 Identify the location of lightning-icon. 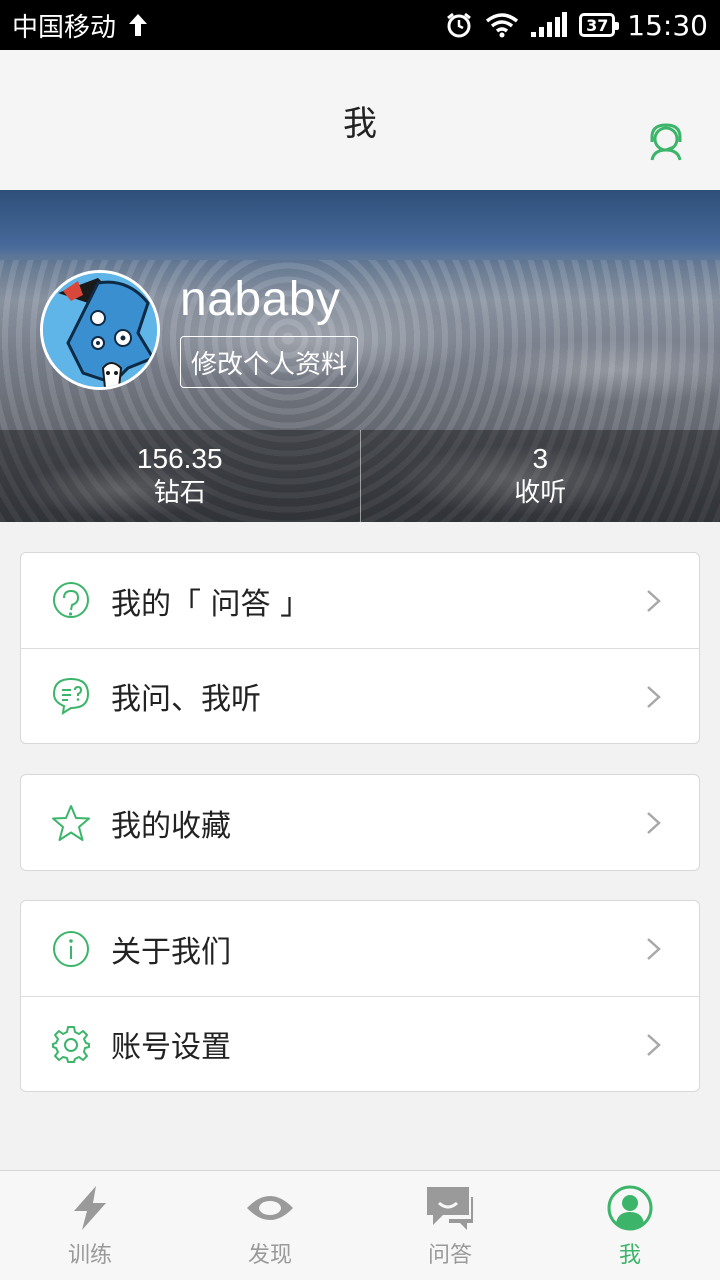
(90, 1207).